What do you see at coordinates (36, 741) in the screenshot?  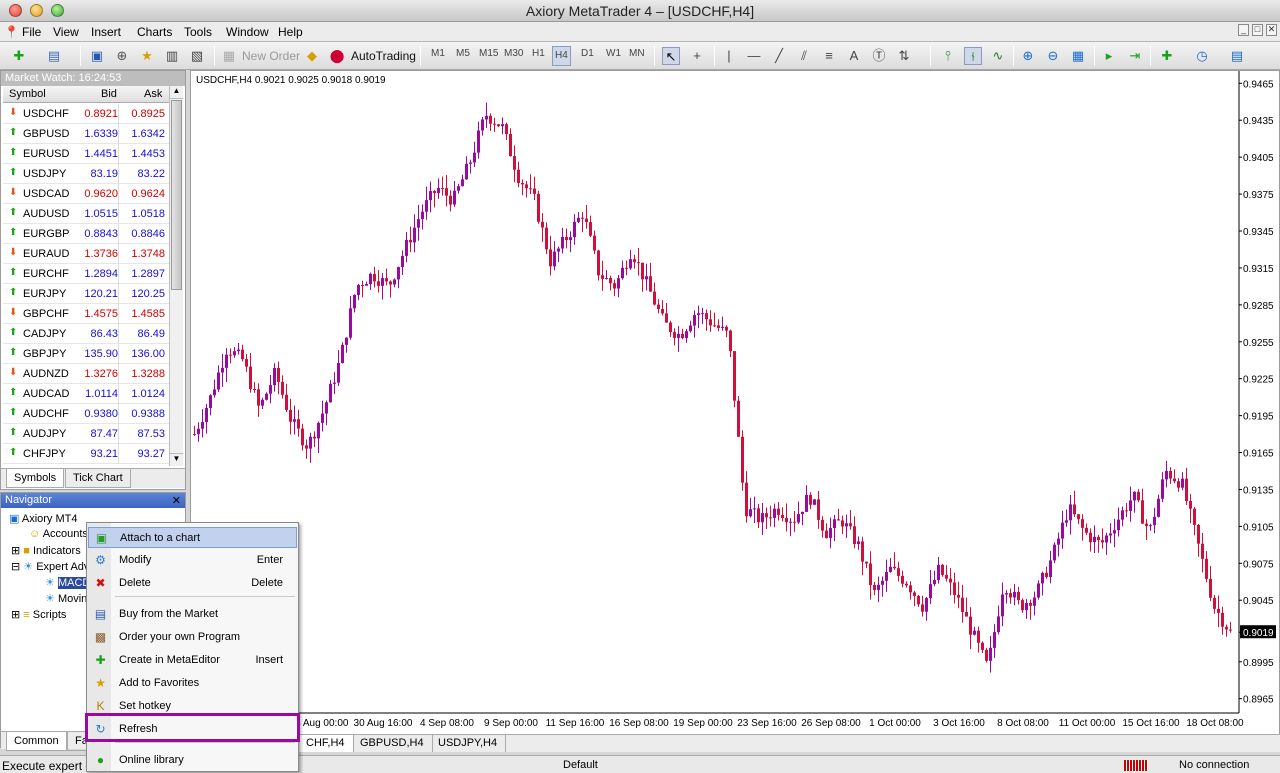 I see `tab-common: Common` at bounding box center [36, 741].